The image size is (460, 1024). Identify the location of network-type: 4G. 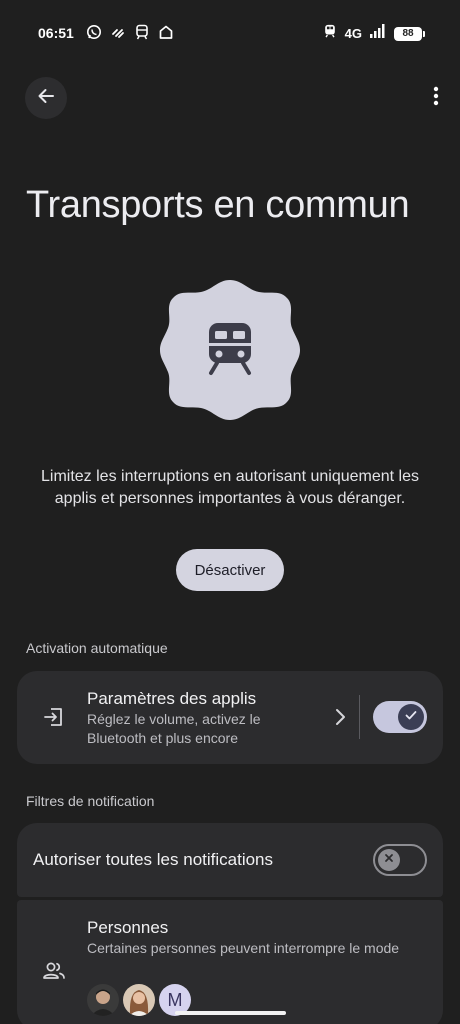
(353, 33).